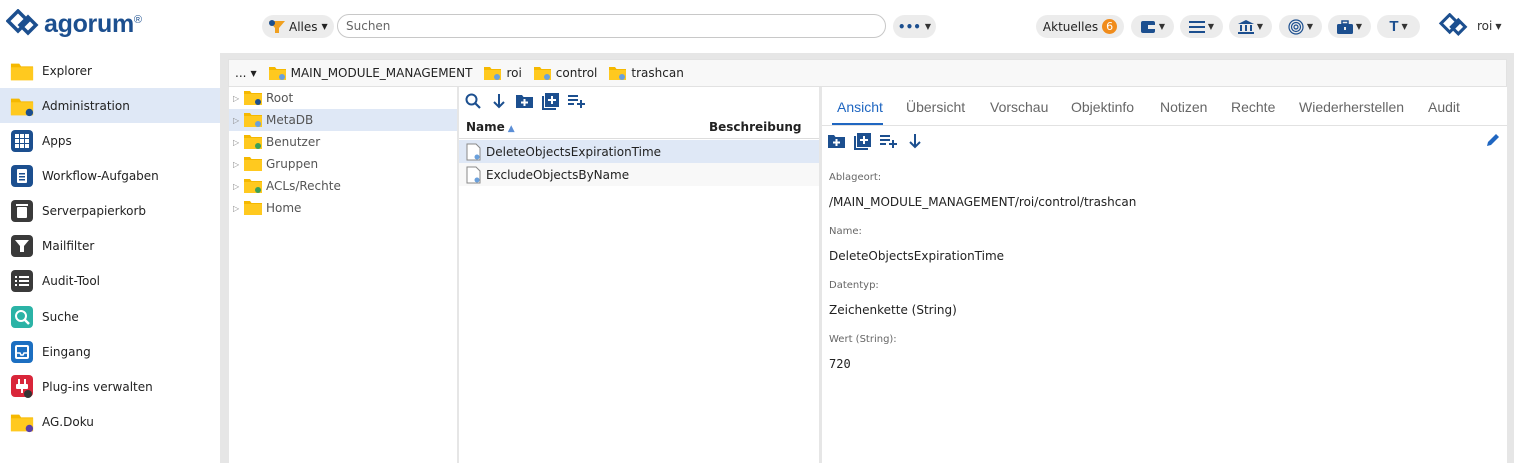 The width and height of the screenshot is (1514, 463). What do you see at coordinates (646, 73) in the screenshot?
I see `breadcrumb-item: trashcan` at bounding box center [646, 73].